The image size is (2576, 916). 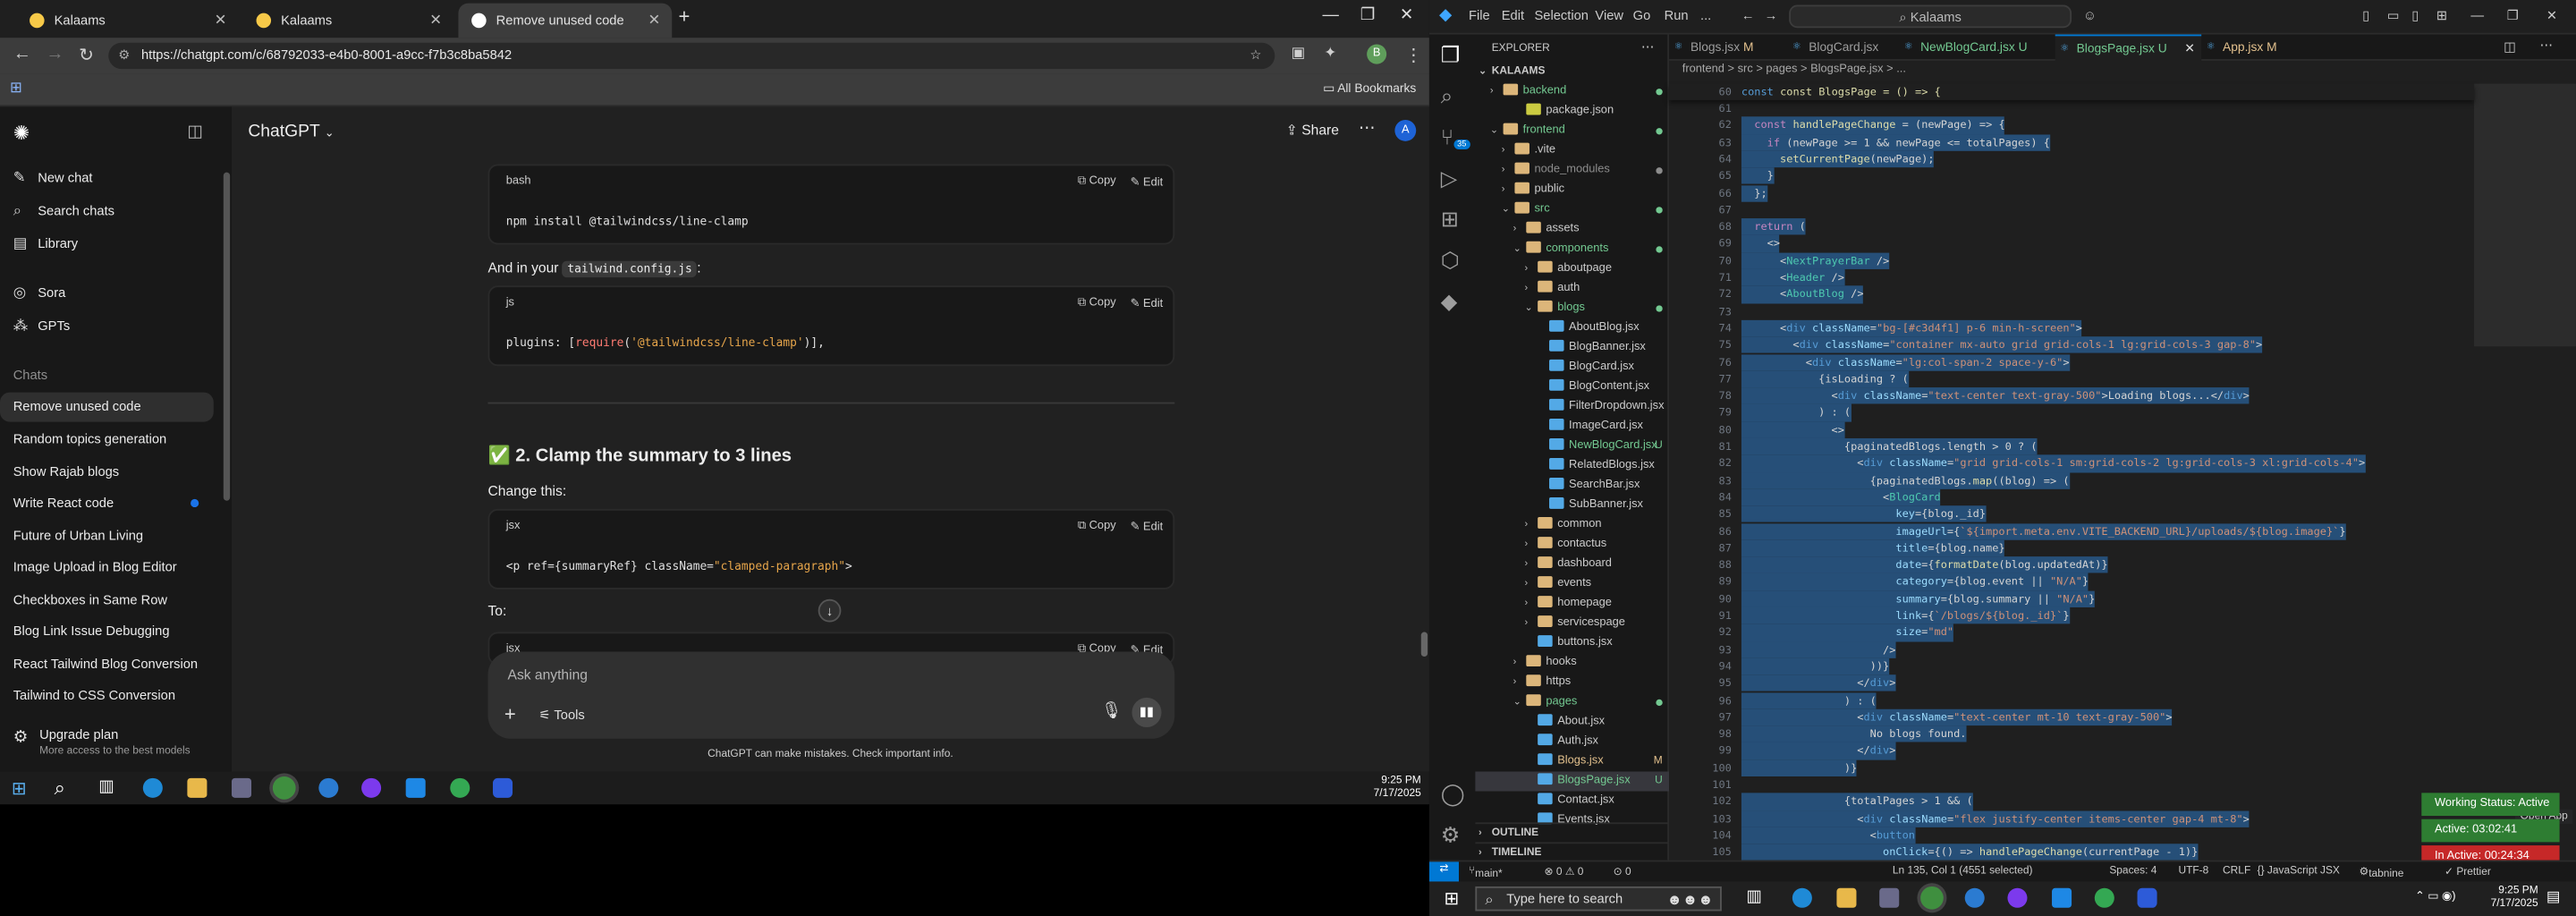 I want to click on browser-menu-icon: ⋮, so click(x=1413, y=55).